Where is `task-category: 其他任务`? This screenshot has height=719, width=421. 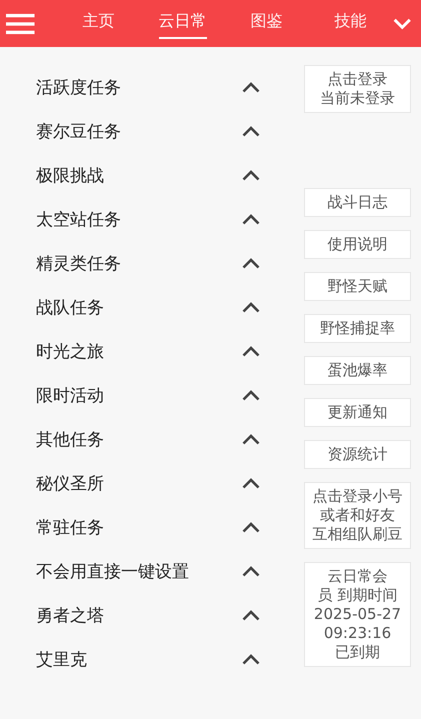
task-category: 其他任务 is located at coordinates (70, 439).